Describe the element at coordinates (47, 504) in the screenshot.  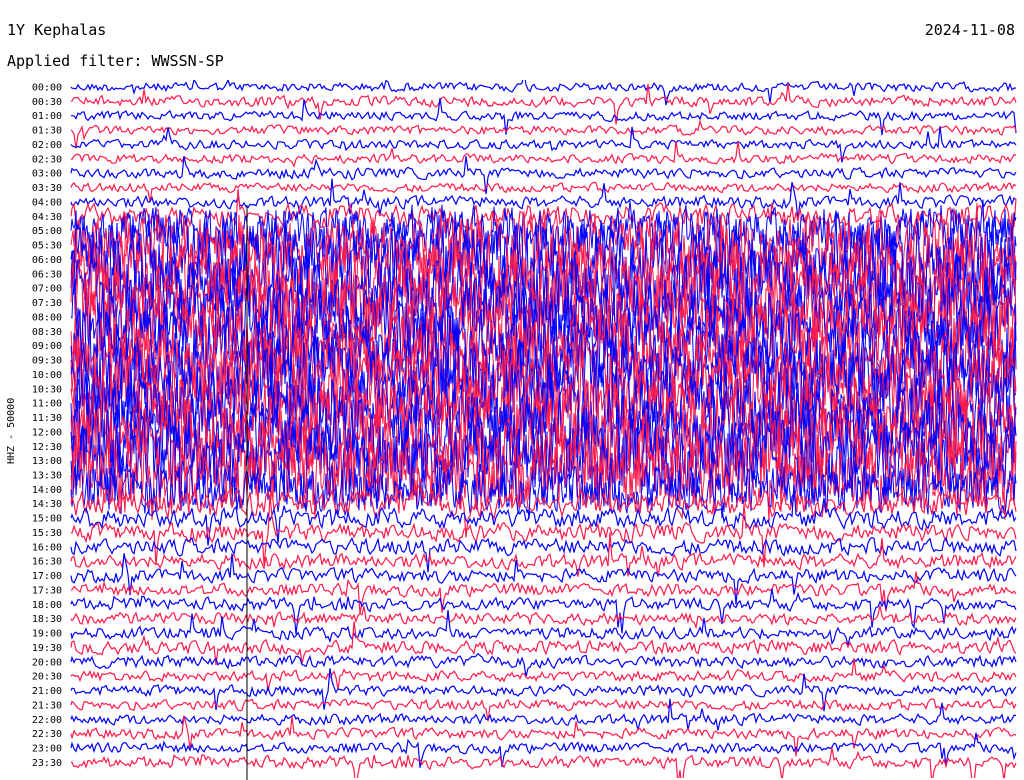
I see `row-time-label: 14:30` at that location.